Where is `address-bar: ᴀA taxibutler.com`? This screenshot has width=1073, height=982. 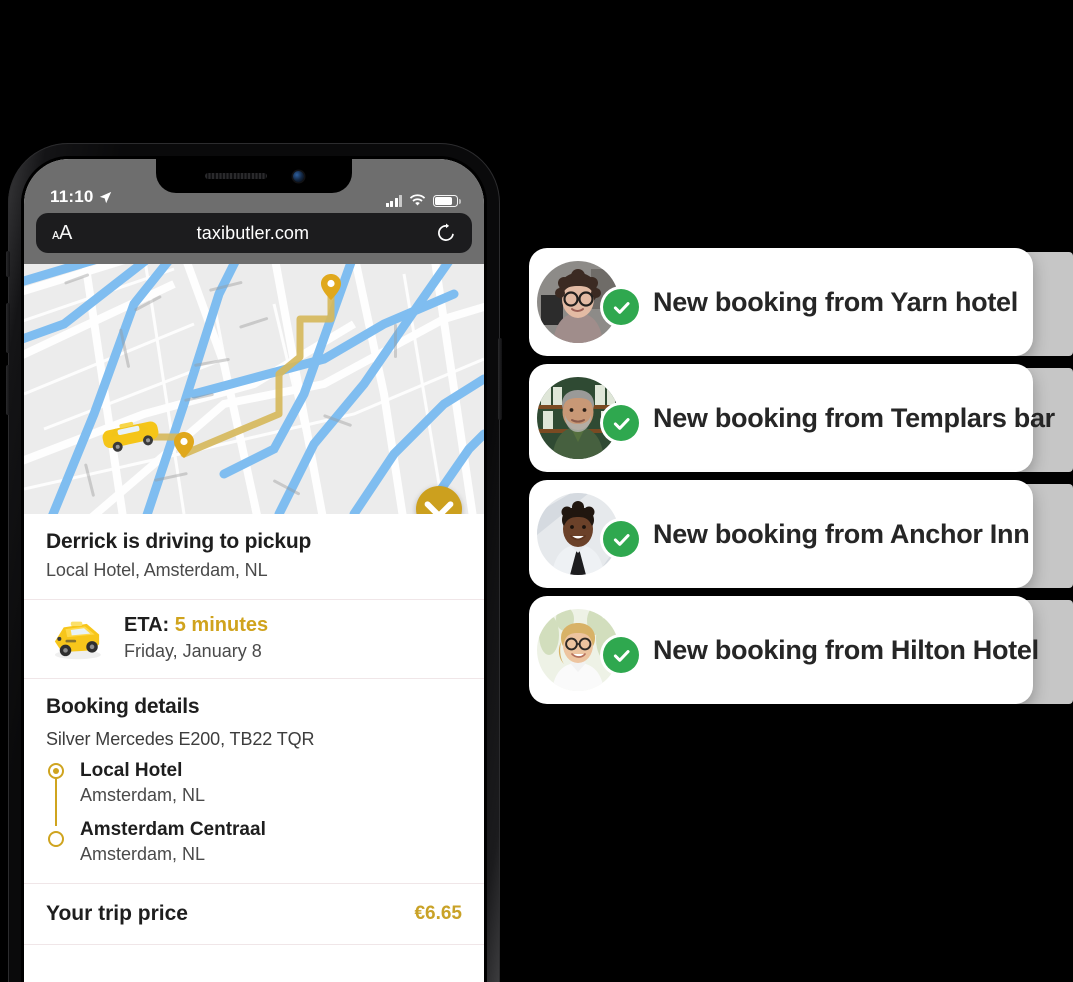
address-bar: ᴀA taxibutler.com is located at coordinates (254, 233).